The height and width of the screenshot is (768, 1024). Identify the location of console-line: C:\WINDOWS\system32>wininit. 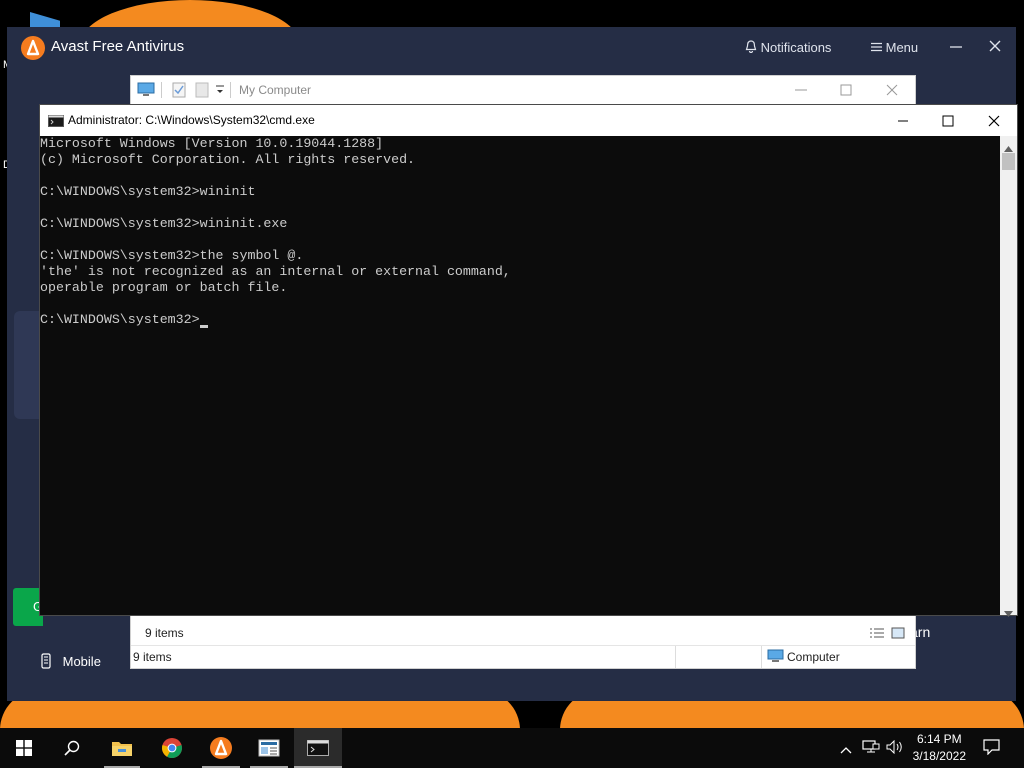
(148, 191).